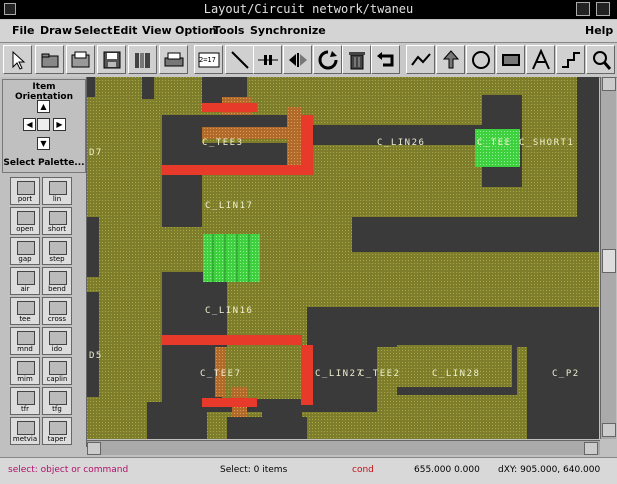  What do you see at coordinates (609, 261) in the screenshot?
I see `vertical-scroll-thumb` at bounding box center [609, 261].